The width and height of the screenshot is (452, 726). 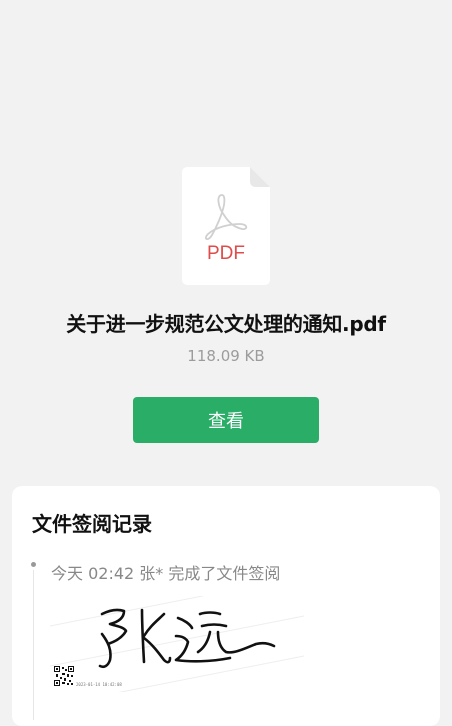 What do you see at coordinates (226, 253) in the screenshot?
I see `pdf-label: PDF` at bounding box center [226, 253].